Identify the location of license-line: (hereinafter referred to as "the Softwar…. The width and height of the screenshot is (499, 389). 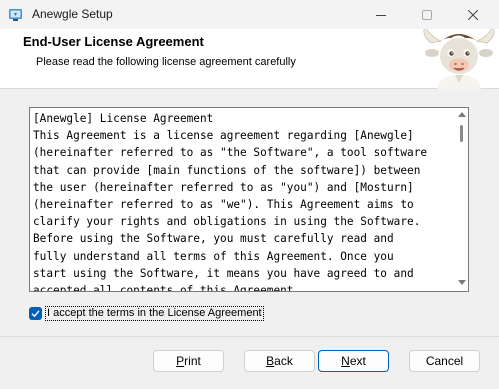
(230, 153).